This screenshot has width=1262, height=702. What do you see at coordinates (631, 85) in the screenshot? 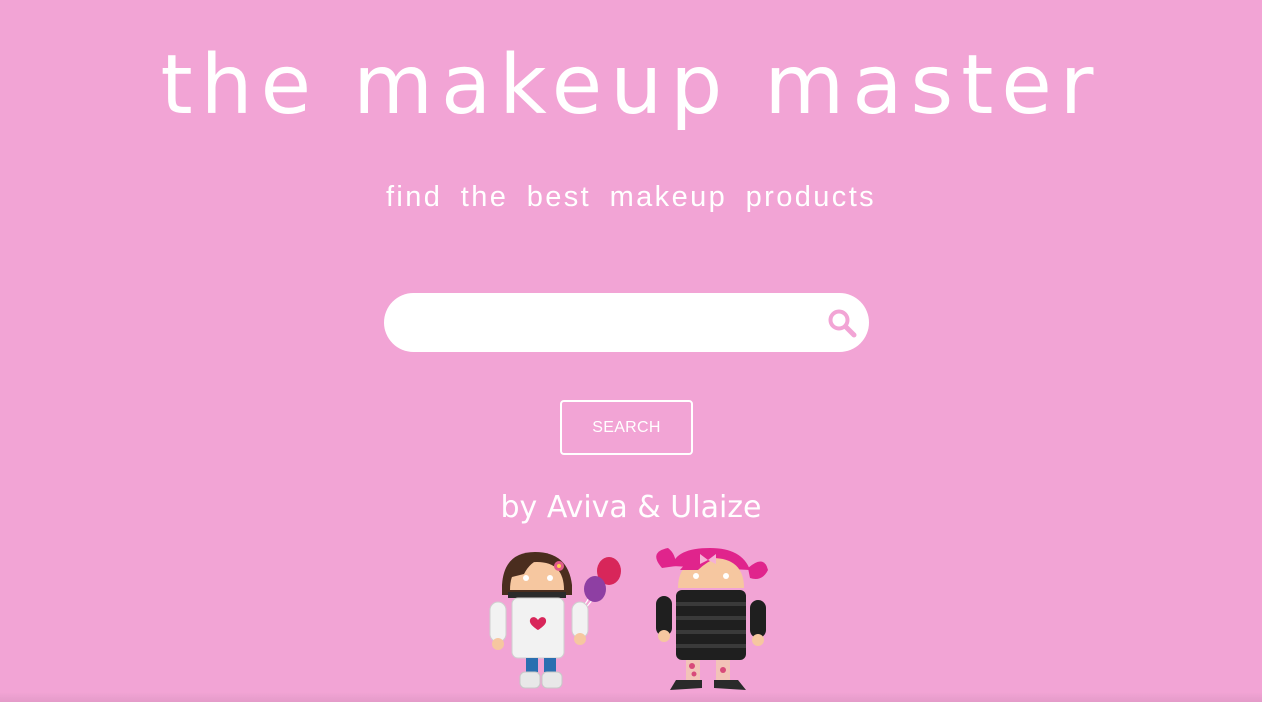
I see `site-title: the makeup master` at bounding box center [631, 85].